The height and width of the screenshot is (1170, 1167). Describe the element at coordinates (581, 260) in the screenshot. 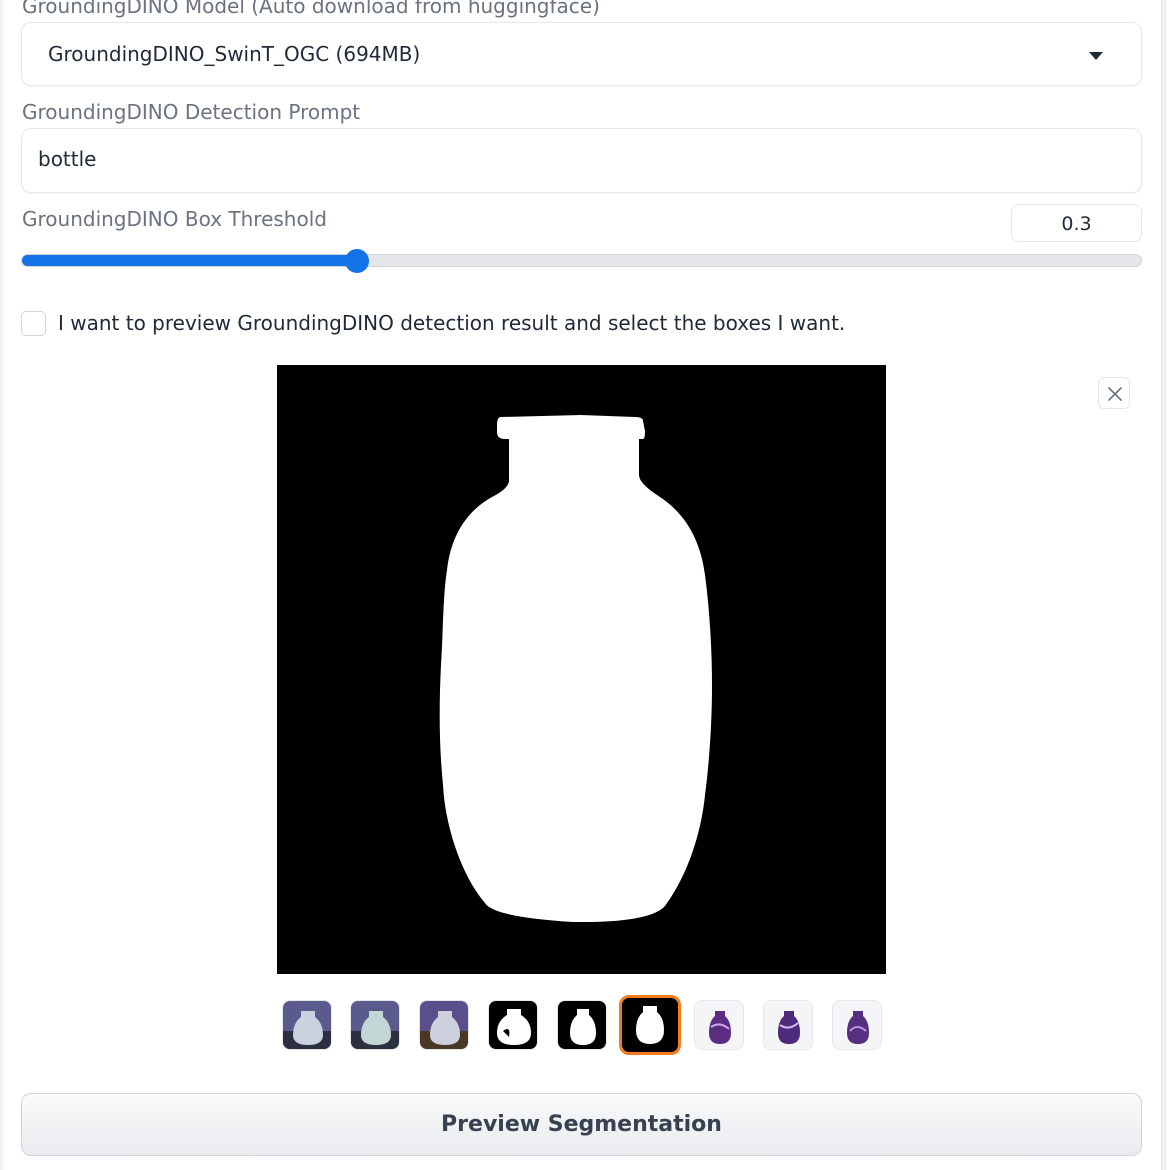

I see `box-threshold-slider` at that location.